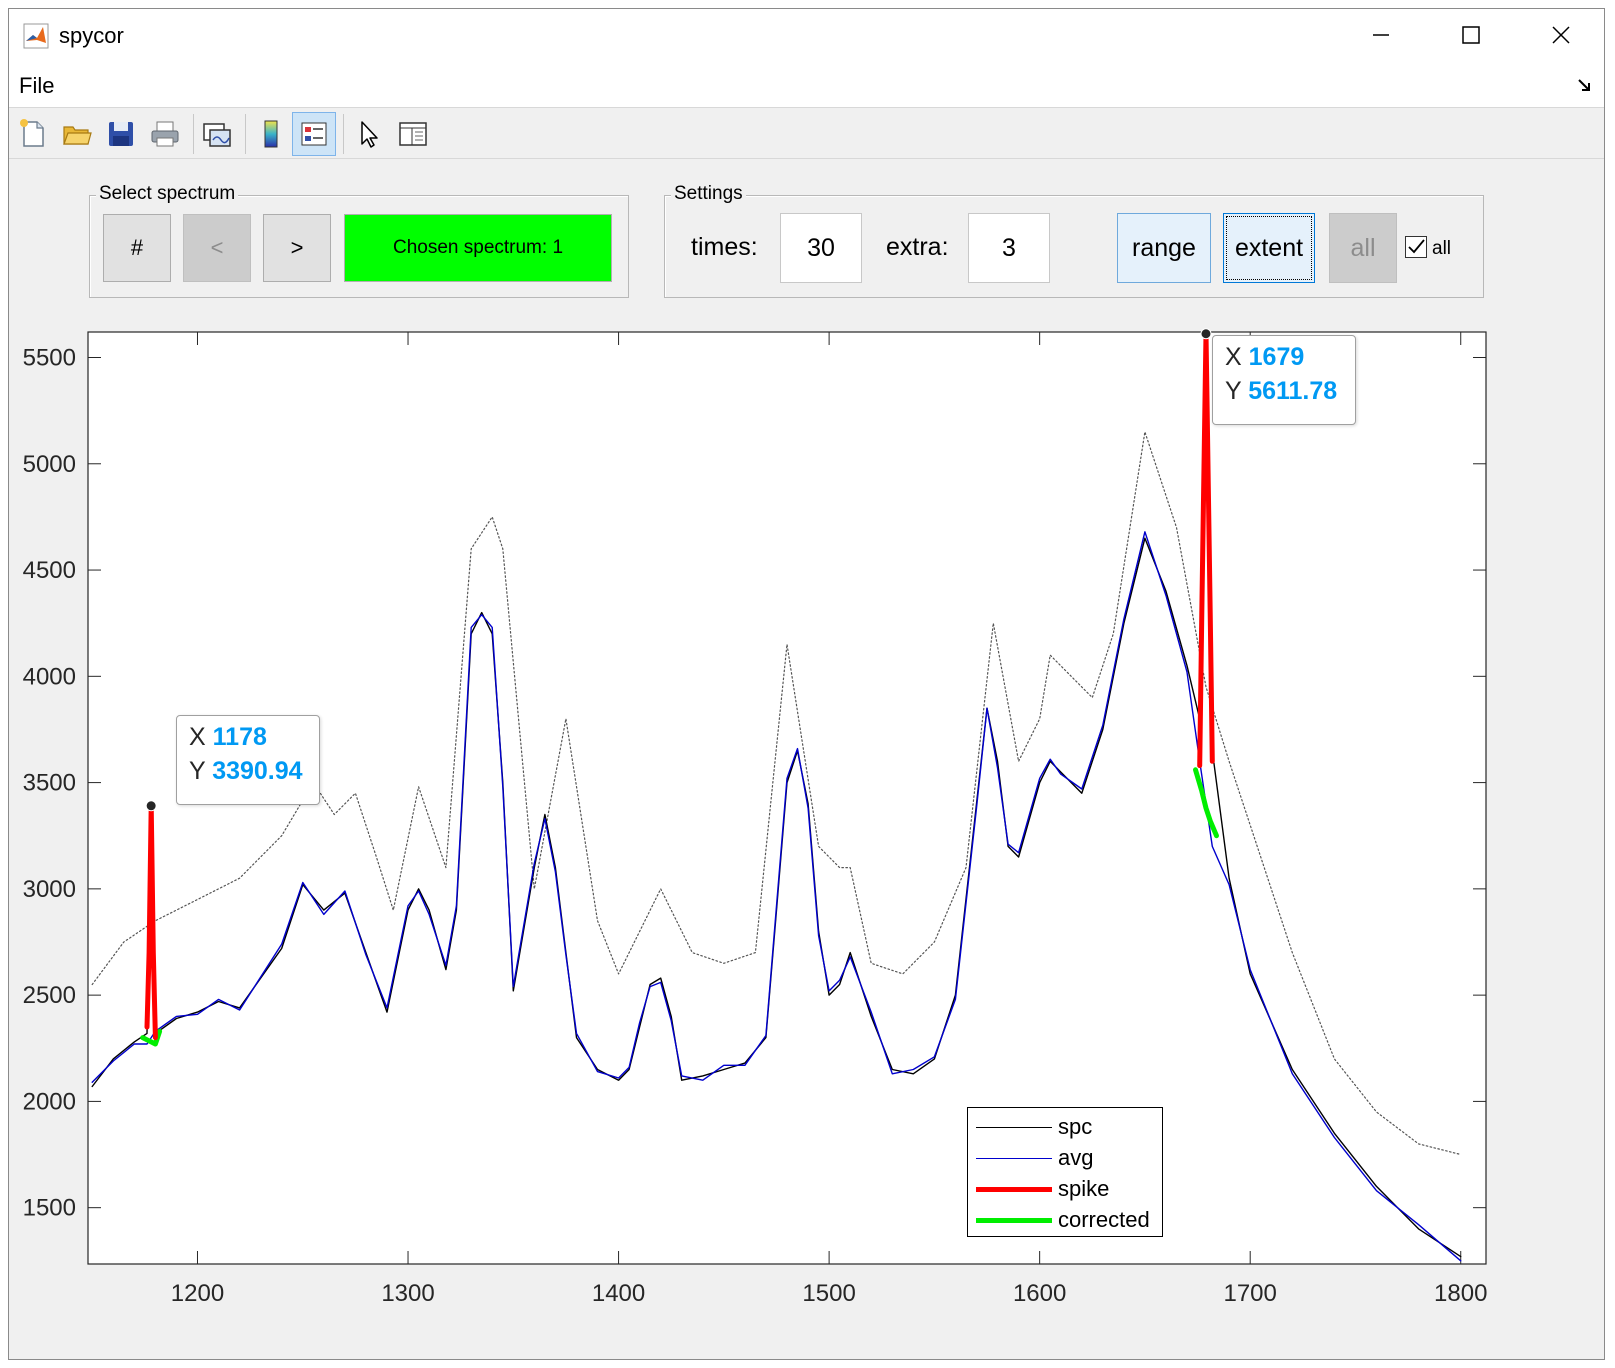 The height and width of the screenshot is (1368, 1615). Describe the element at coordinates (239, 737) in the screenshot. I see `datatip-1-x-value: 1178` at that location.